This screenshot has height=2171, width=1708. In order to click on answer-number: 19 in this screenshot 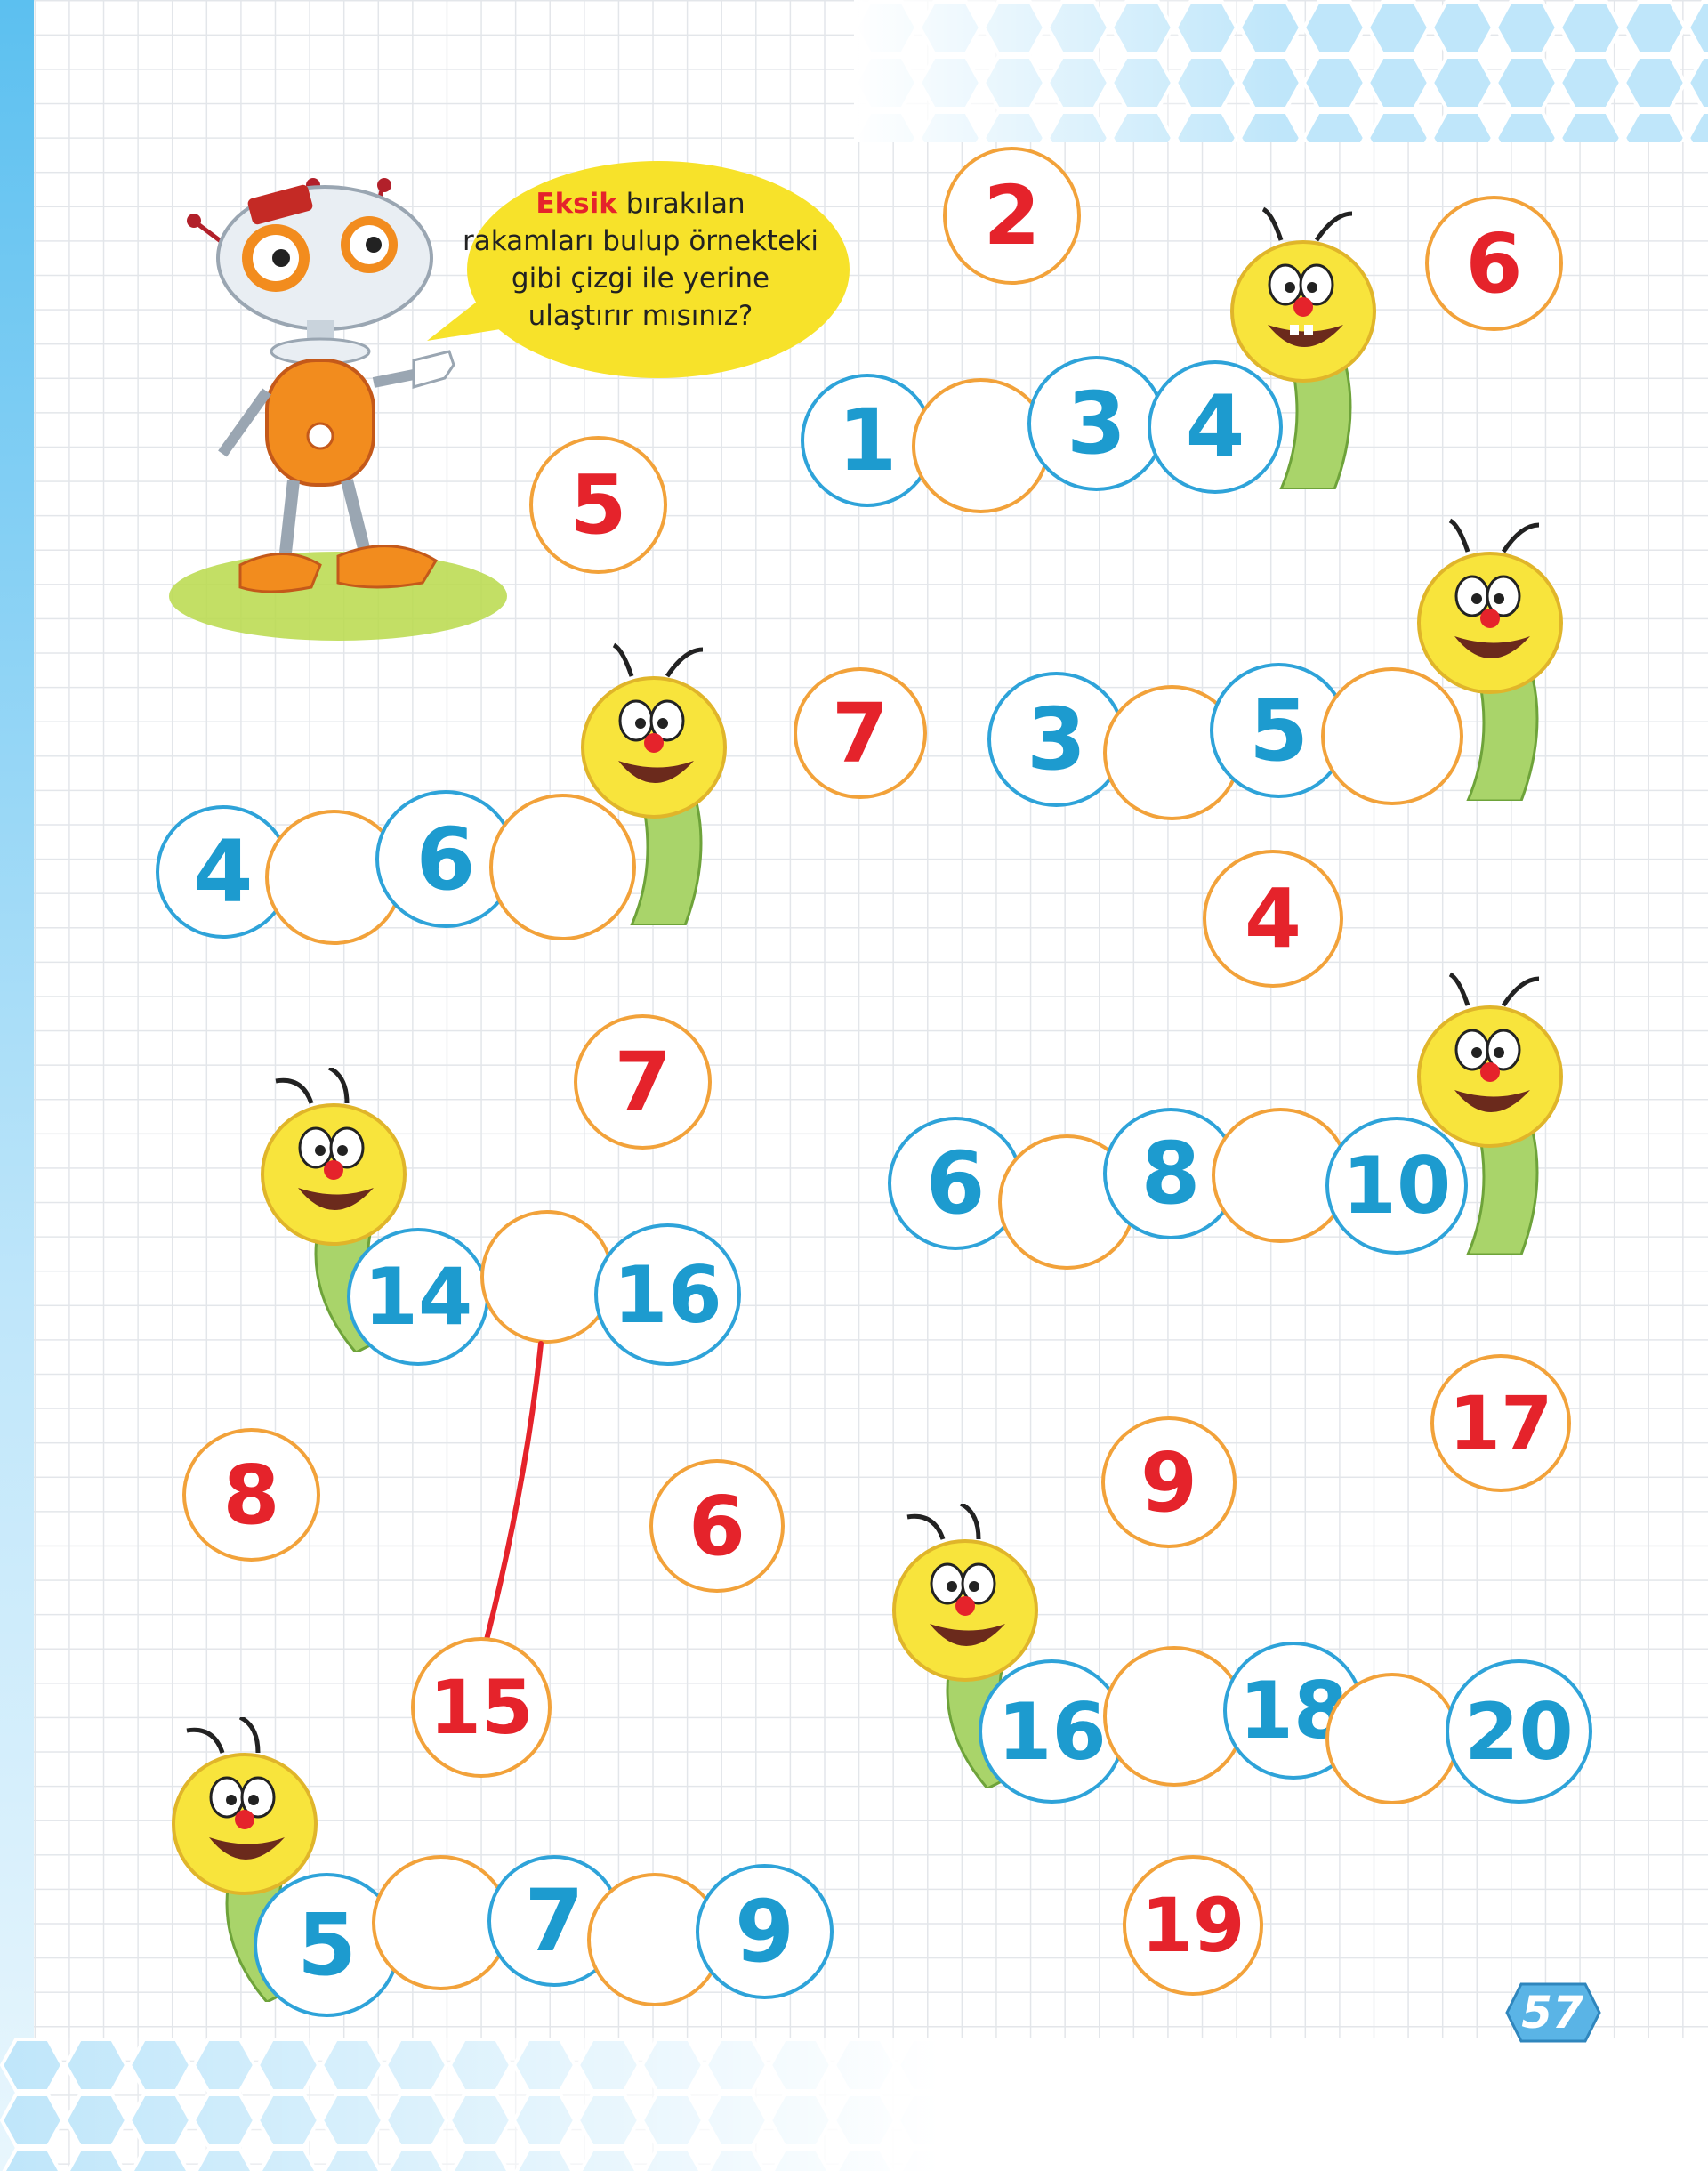, I will do `click(1193, 1926)`.